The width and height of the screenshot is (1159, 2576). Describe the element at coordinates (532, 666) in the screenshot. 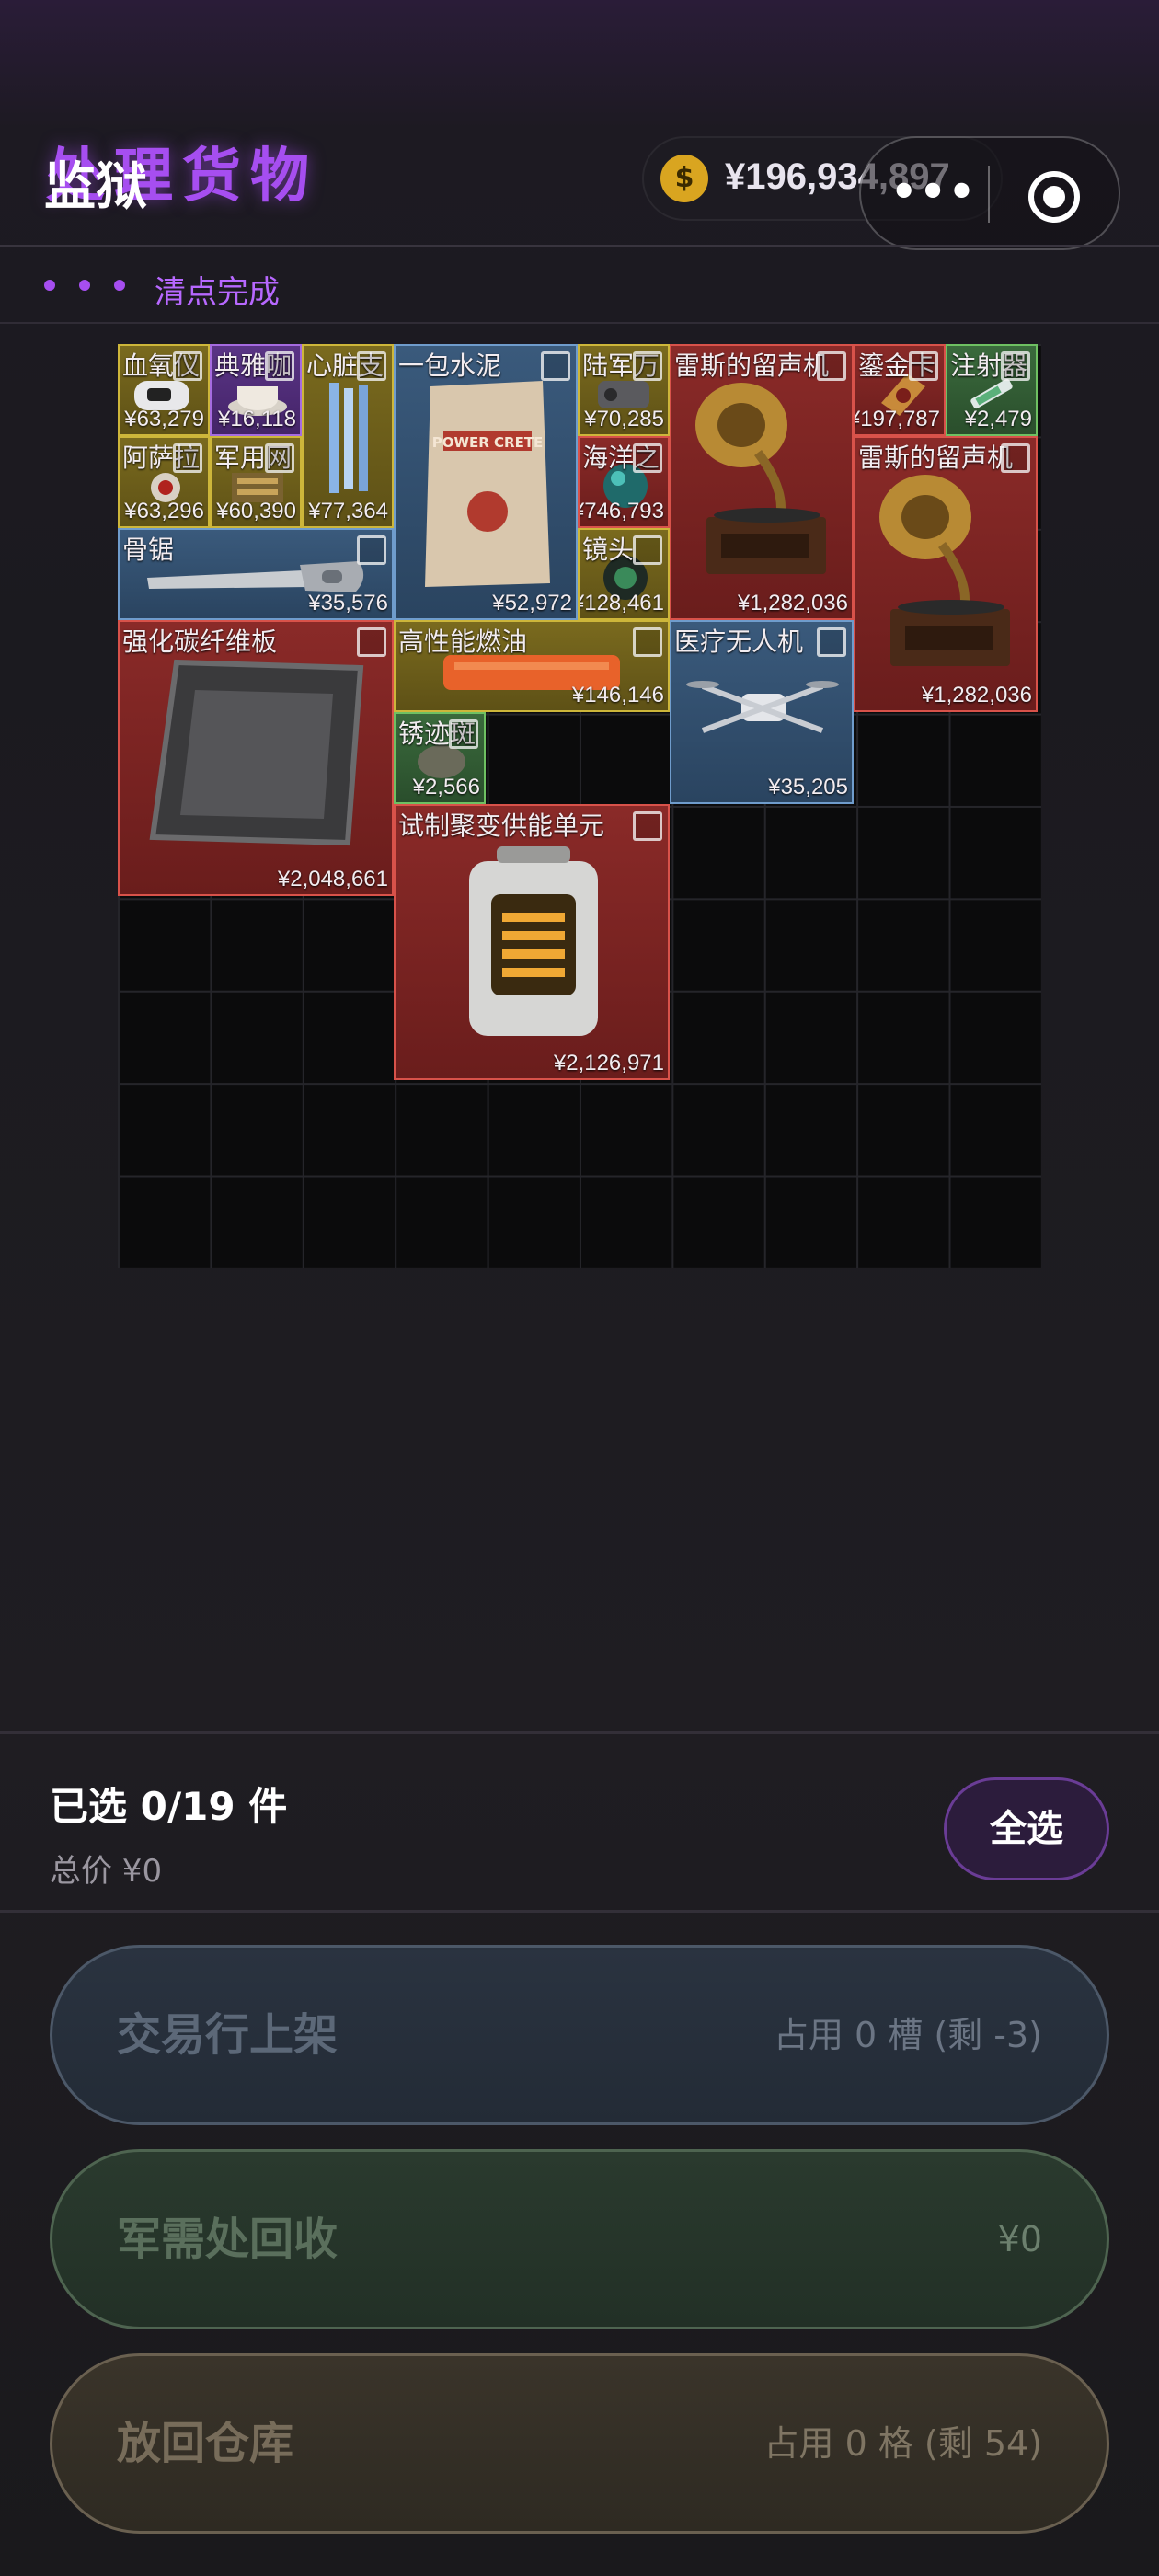

I see `item-fuel-canister: 高性能燃油 ¥146,146` at that location.